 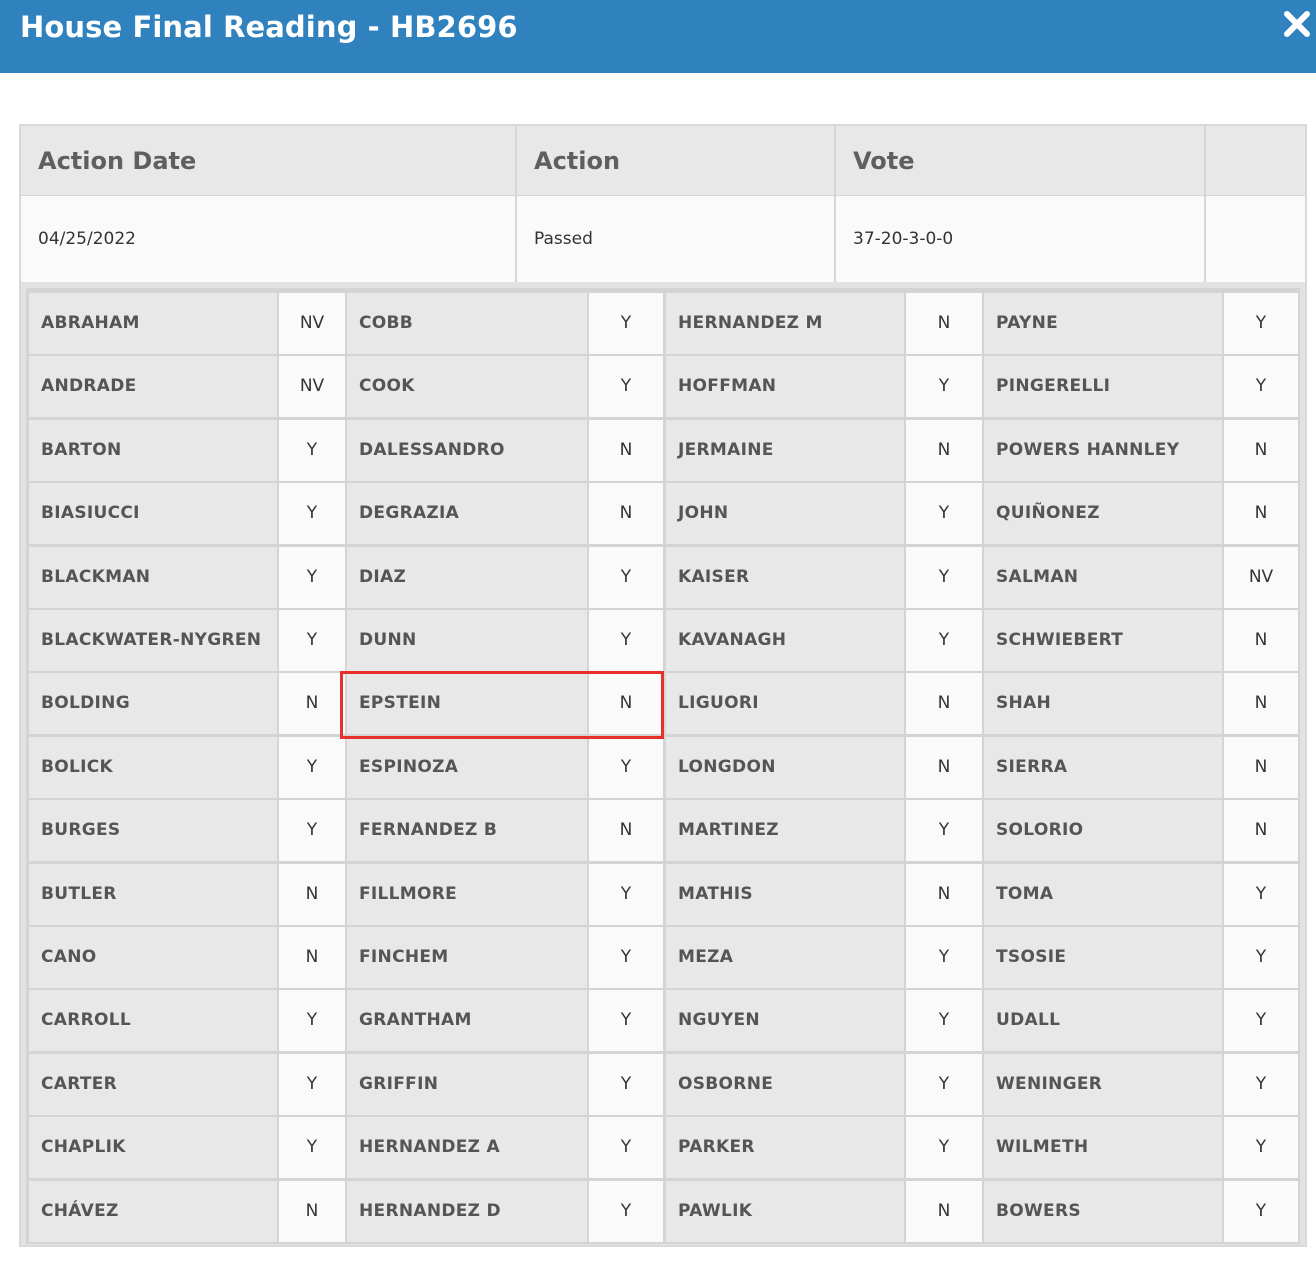 I want to click on member-name: MARTINEZ, so click(x=785, y=831).